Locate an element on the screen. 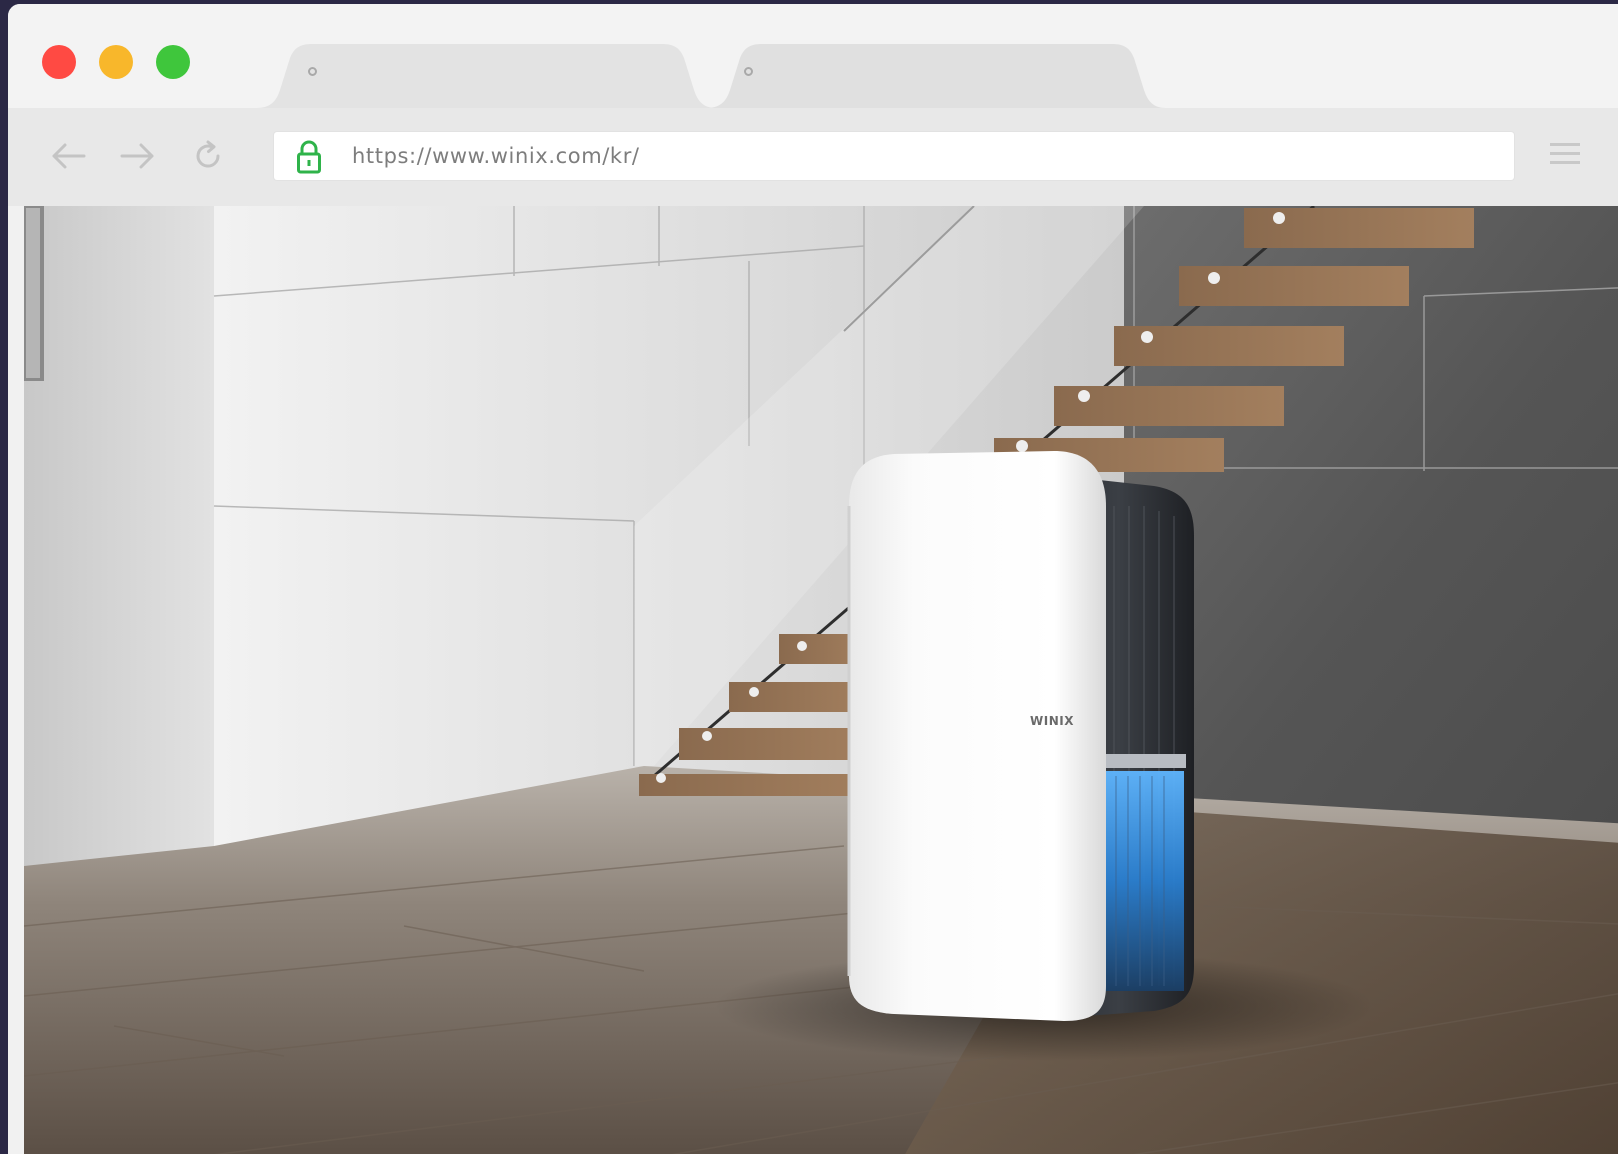  title-bar is located at coordinates (813, 56).